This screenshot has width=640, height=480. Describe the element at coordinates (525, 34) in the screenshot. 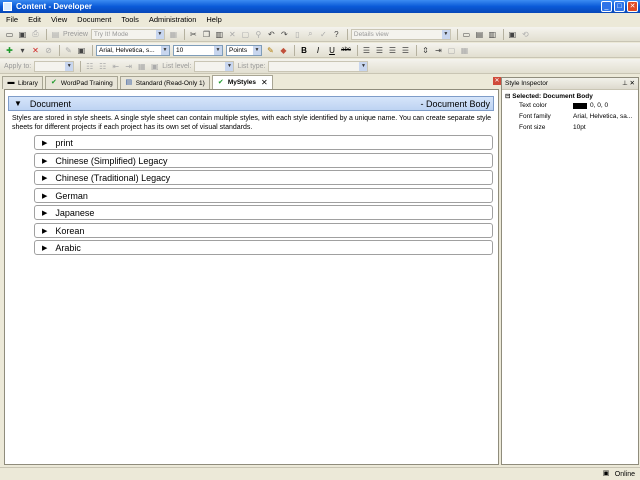

I see `checkin-icon: ⟲` at that location.